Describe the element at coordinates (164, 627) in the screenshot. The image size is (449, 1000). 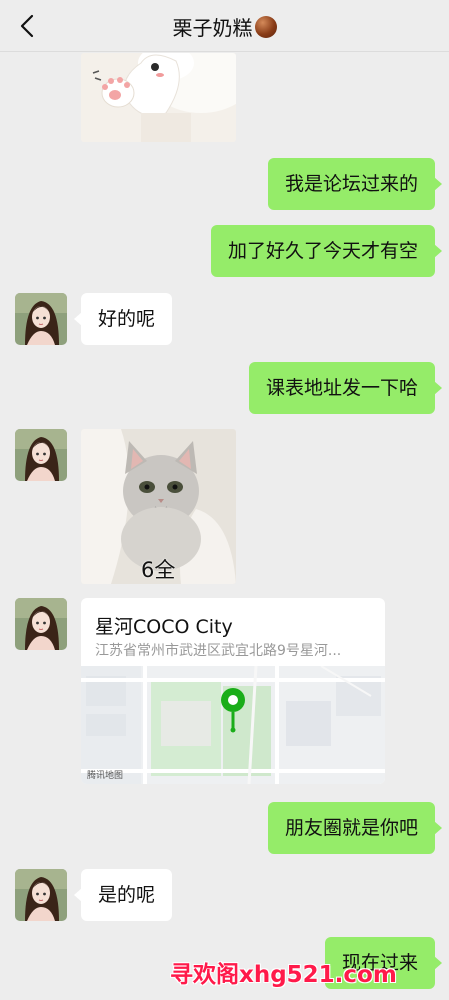
I see `location-name: 星河COCO City` at that location.